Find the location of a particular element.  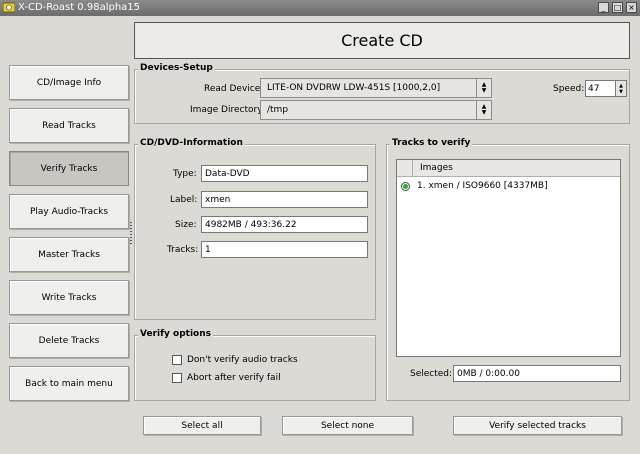

selected-field: 0MB / 0:00.00 is located at coordinates (537, 373).